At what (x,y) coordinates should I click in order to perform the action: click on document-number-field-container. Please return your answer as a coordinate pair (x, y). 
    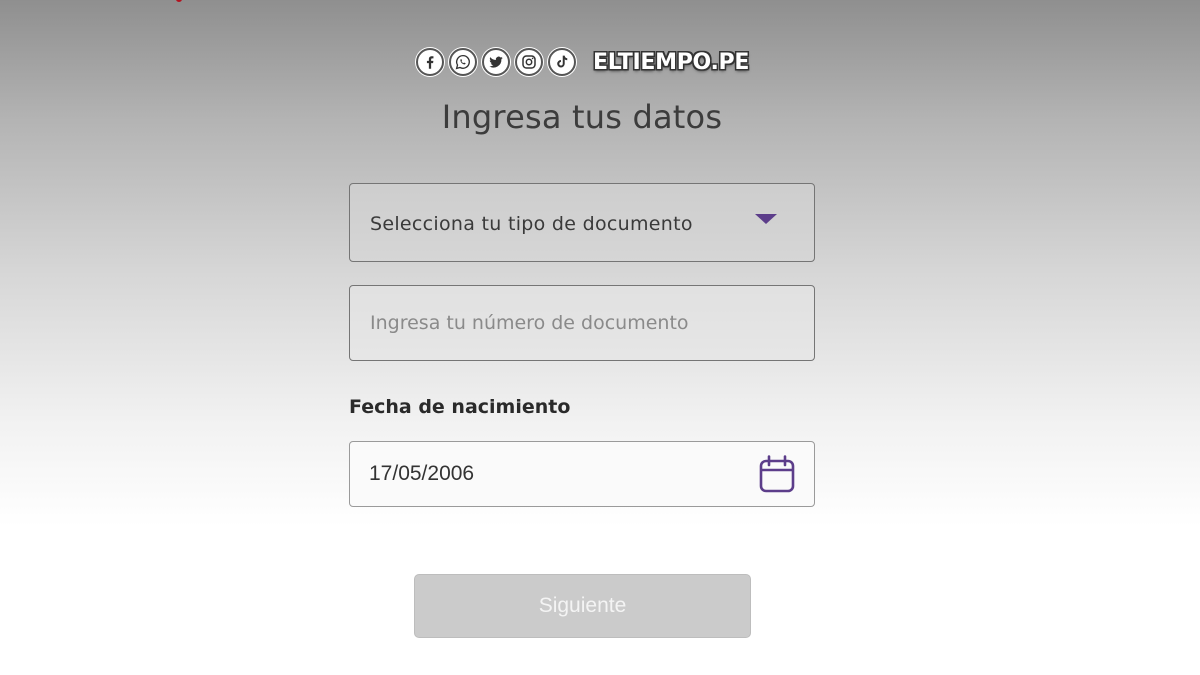
    Looking at the image, I should click on (582, 323).